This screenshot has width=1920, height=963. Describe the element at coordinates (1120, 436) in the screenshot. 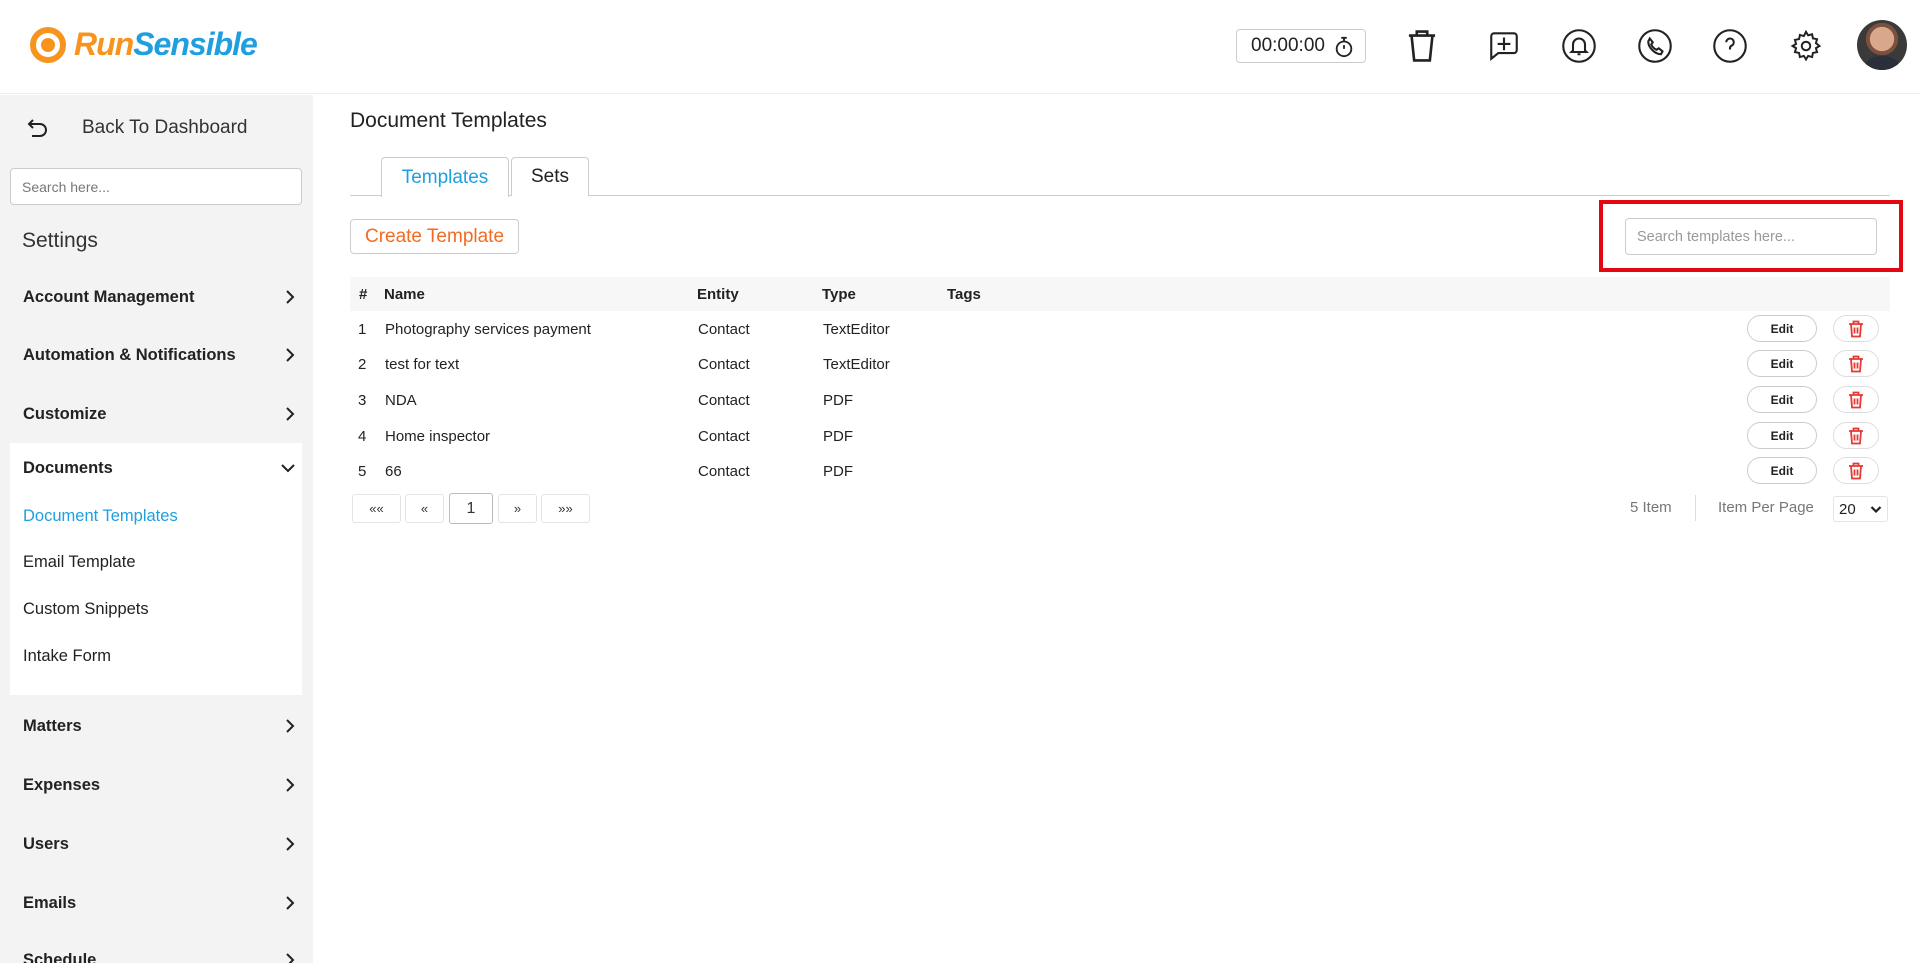

I see `table-row: 4 Home inspector Contact PDF Edit` at that location.